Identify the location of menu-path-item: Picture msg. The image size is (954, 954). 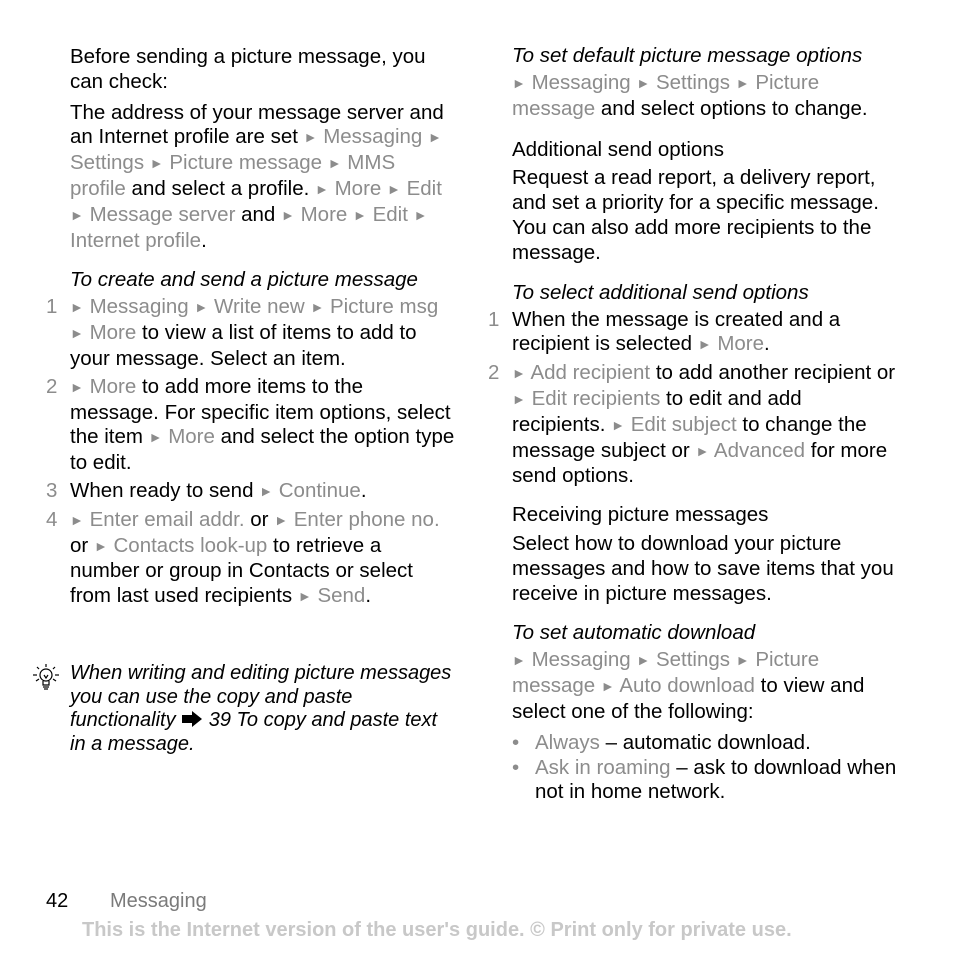
(384, 307).